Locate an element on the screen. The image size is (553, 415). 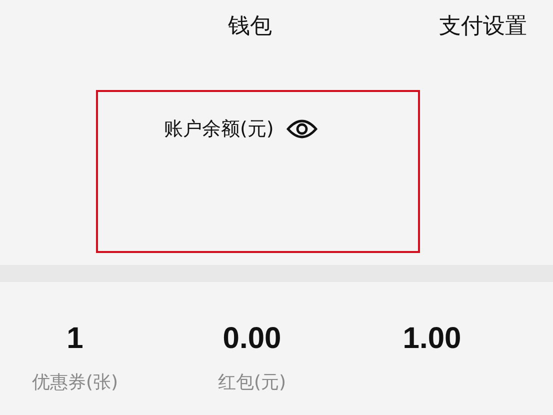
stat-value: 1.00 is located at coordinates (432, 339).